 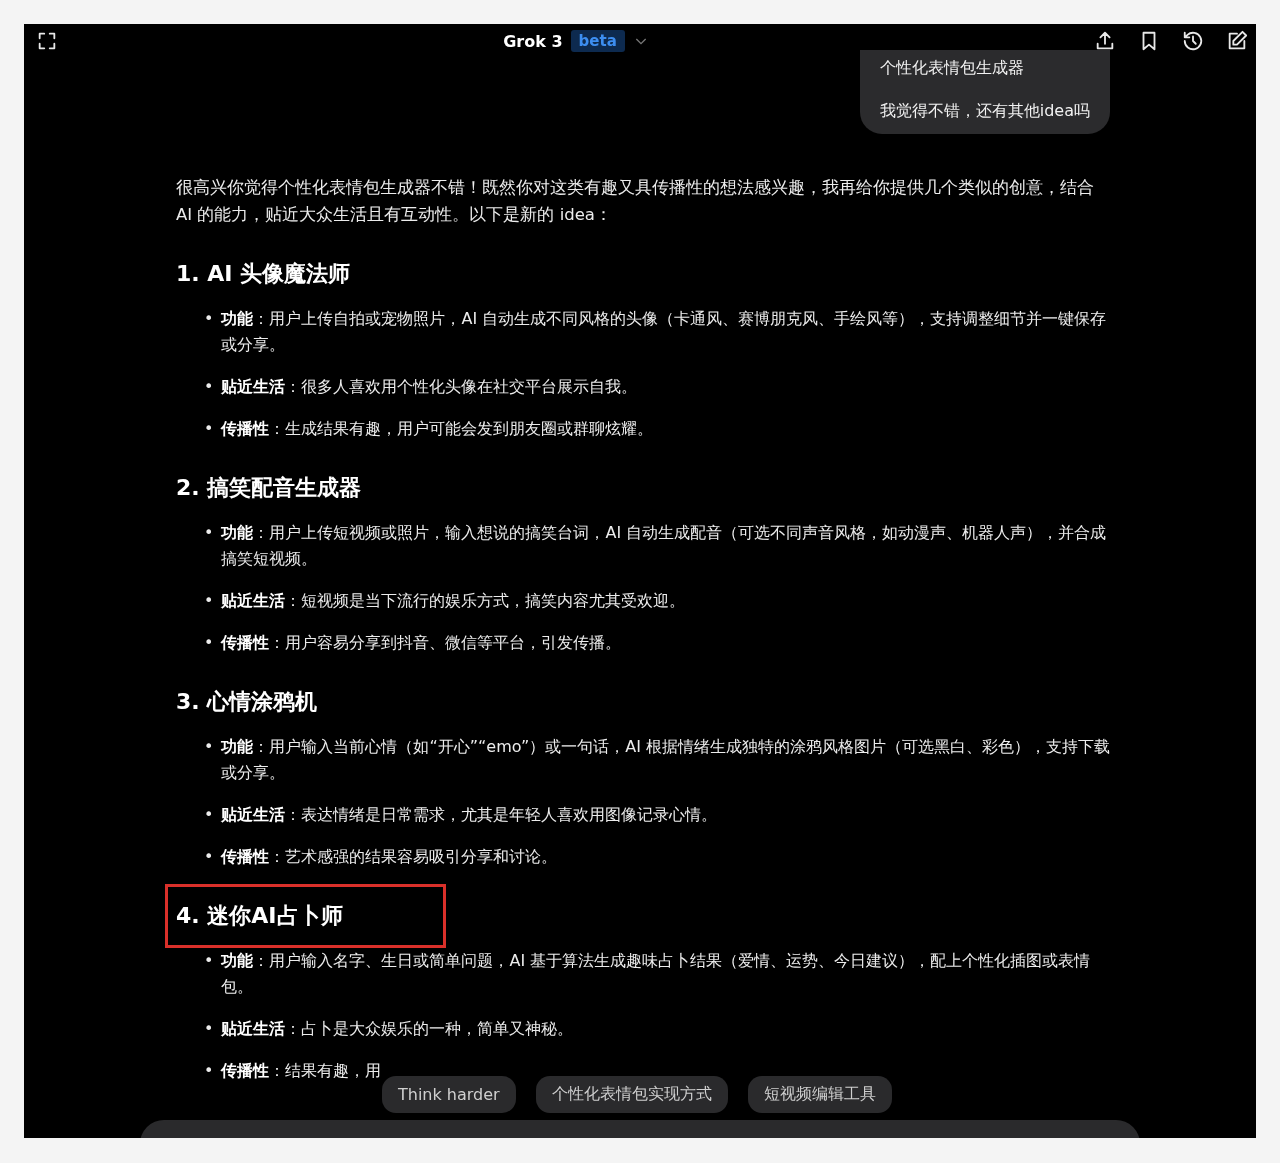 I want to click on bullet-item: 传播性：艺术感强的结果容易吸引分享和讨论。, so click(x=389, y=857).